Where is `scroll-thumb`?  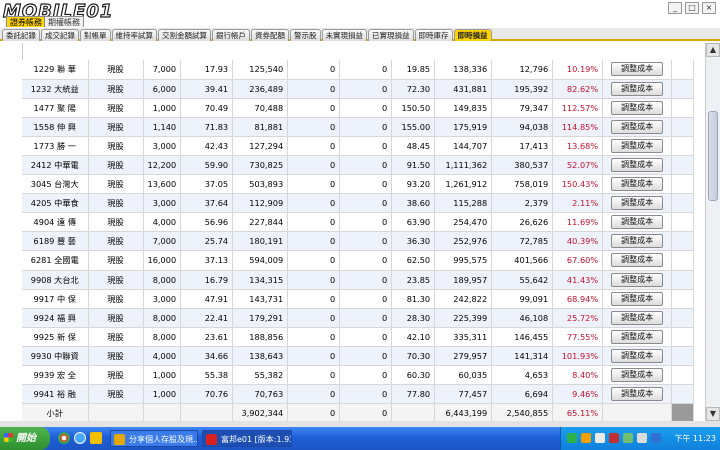 scroll-thumb is located at coordinates (713, 156).